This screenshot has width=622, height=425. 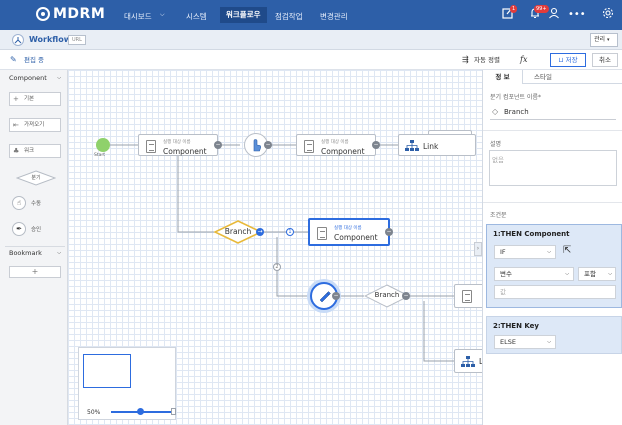 I want to click on component-node-selected: 실행 대상 이름 Component, so click(x=349, y=232).